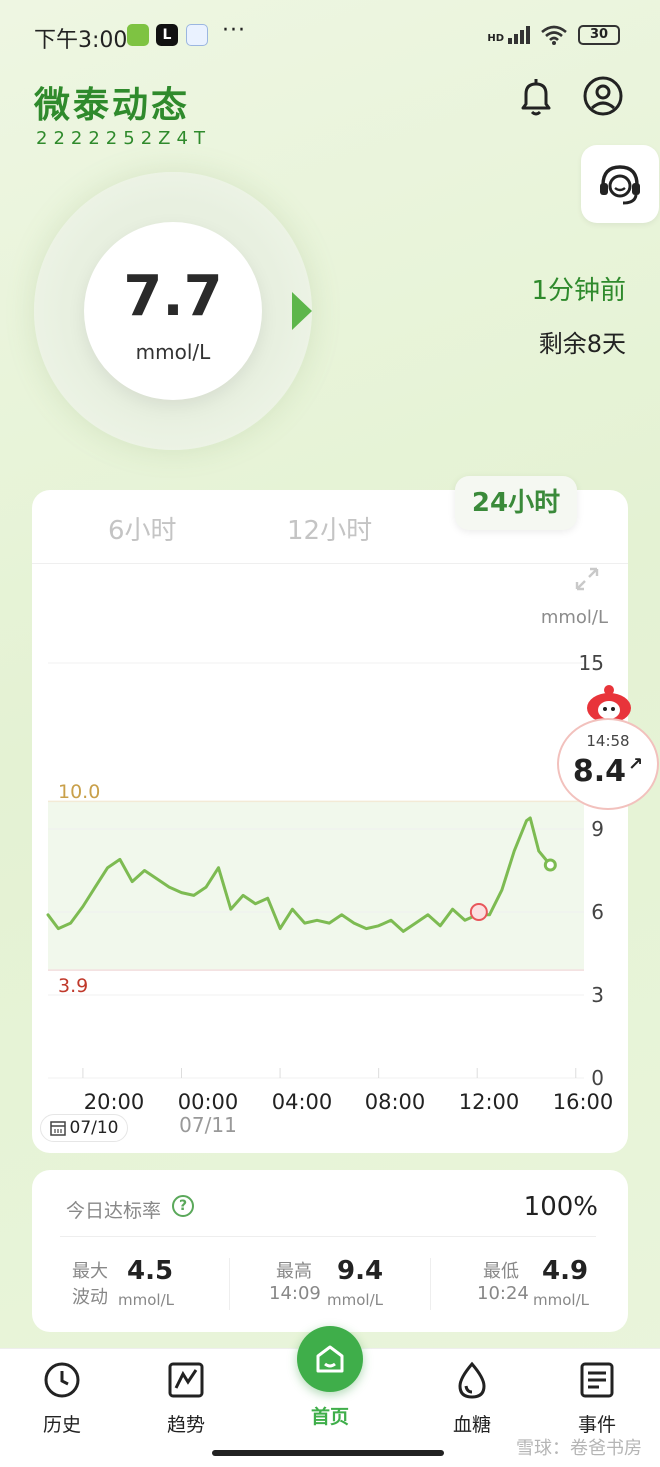 This screenshot has width=660, height=1467. What do you see at coordinates (597, 1380) in the screenshot?
I see `events-list-icon` at bounding box center [597, 1380].